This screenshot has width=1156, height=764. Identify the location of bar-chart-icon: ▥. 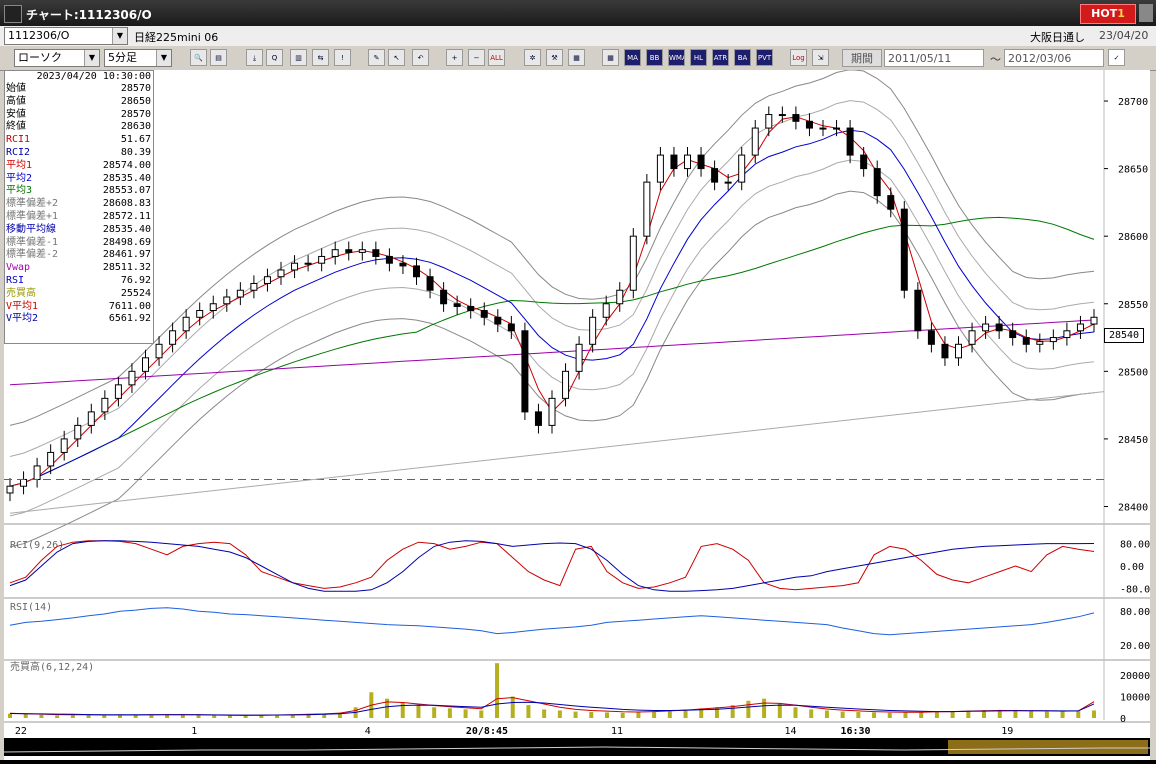
(298, 57).